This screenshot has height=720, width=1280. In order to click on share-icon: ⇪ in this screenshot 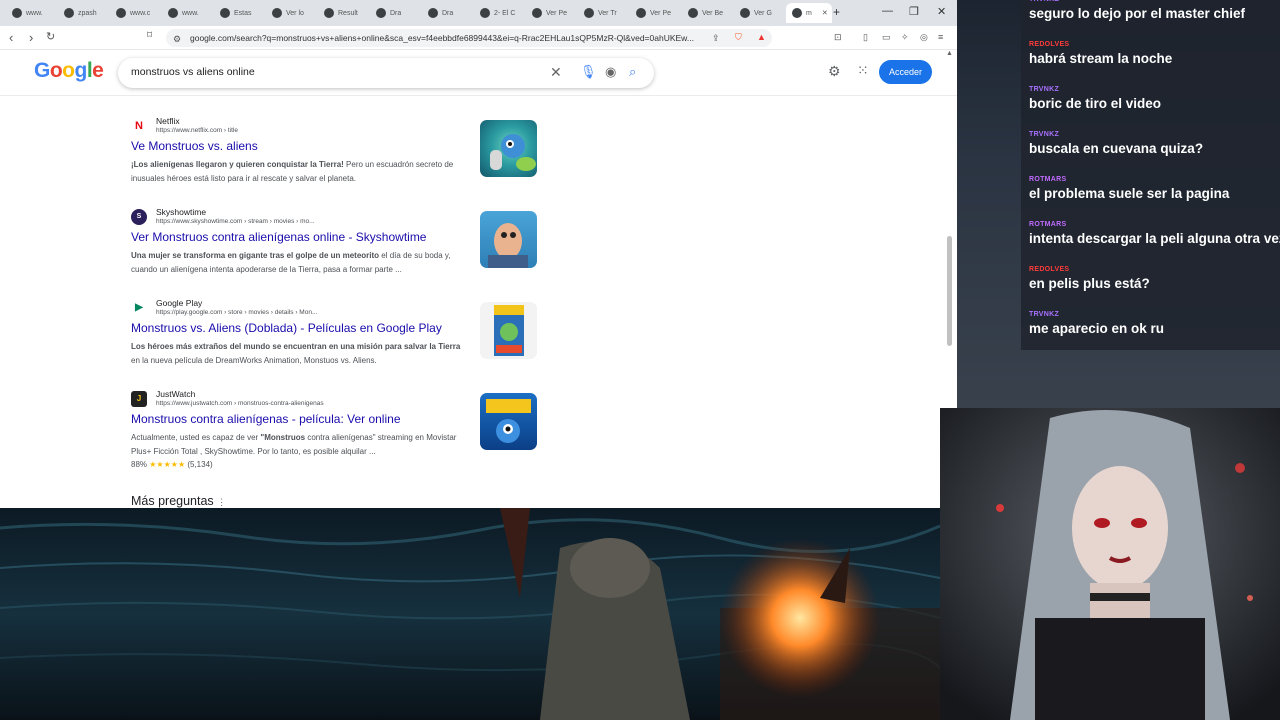, I will do `click(716, 38)`.